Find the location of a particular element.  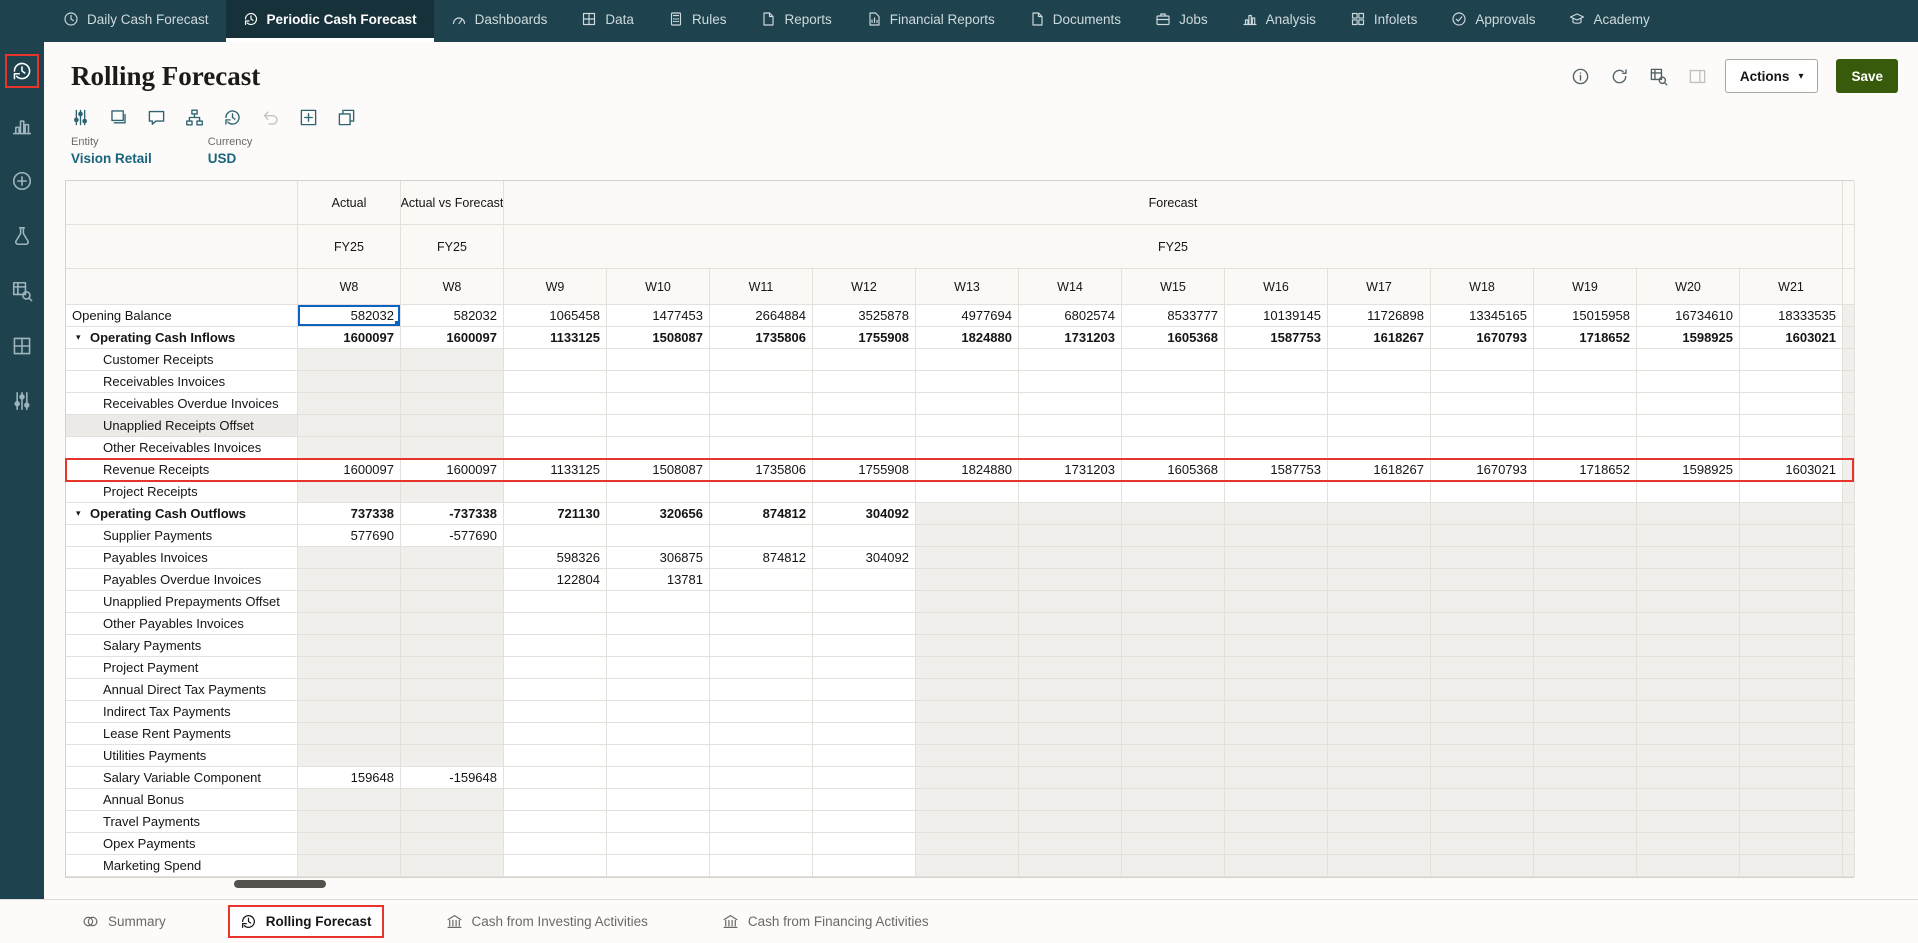

grid-cell: -159648 is located at coordinates (452, 778).